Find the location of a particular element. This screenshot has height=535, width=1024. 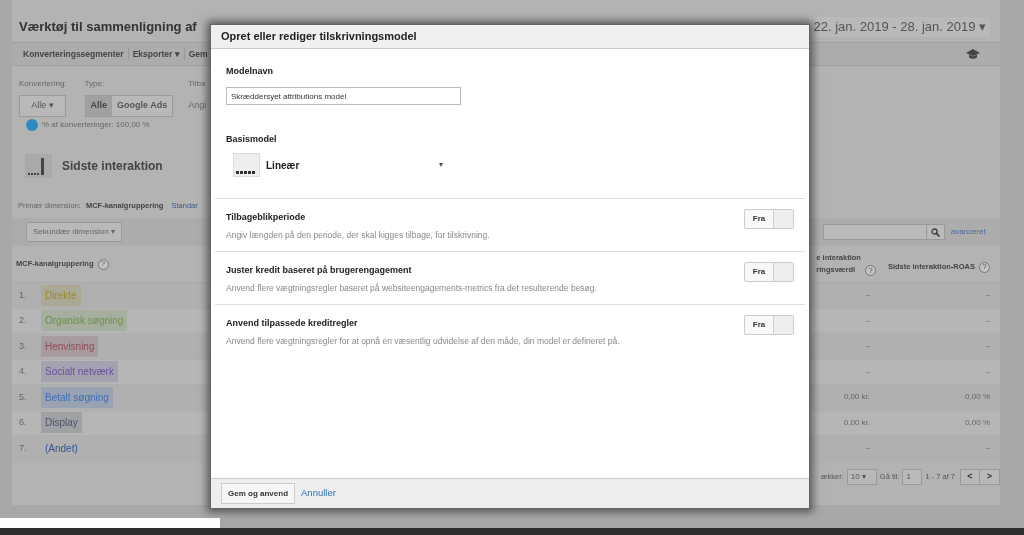

row-number: 4. is located at coordinates (23, 371).